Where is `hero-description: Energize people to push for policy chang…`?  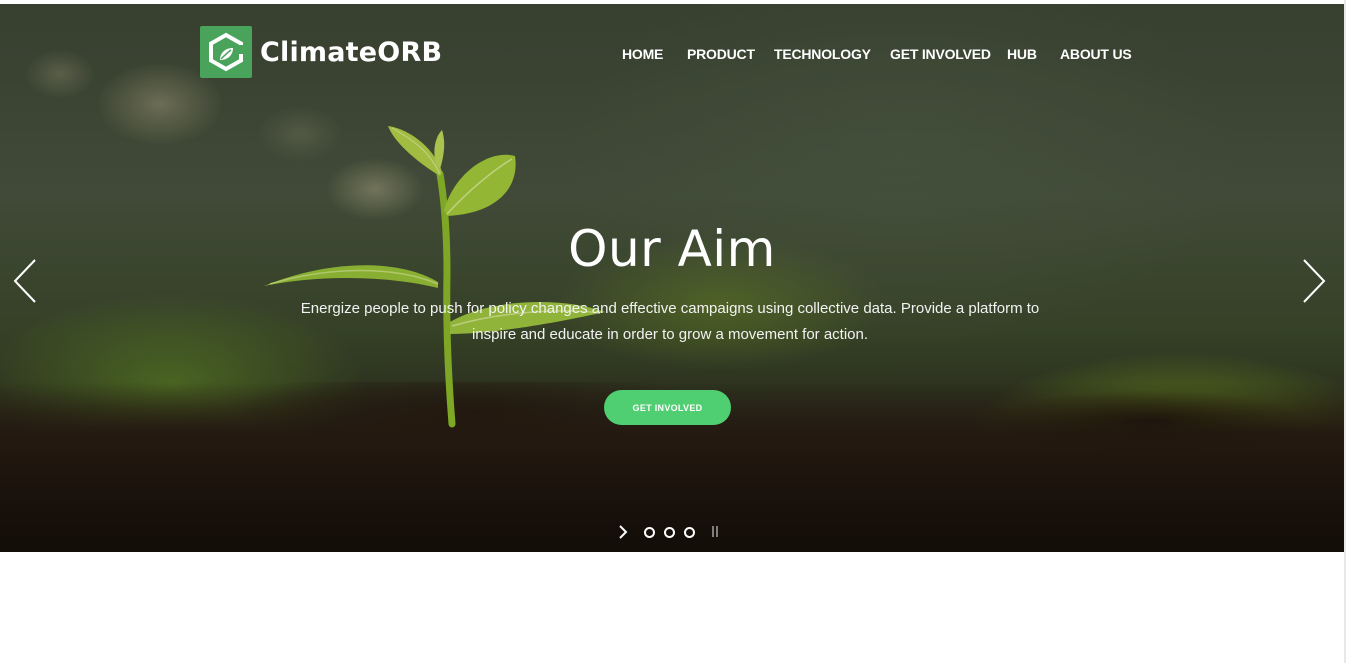 hero-description: Energize people to push for policy chang… is located at coordinates (670, 321).